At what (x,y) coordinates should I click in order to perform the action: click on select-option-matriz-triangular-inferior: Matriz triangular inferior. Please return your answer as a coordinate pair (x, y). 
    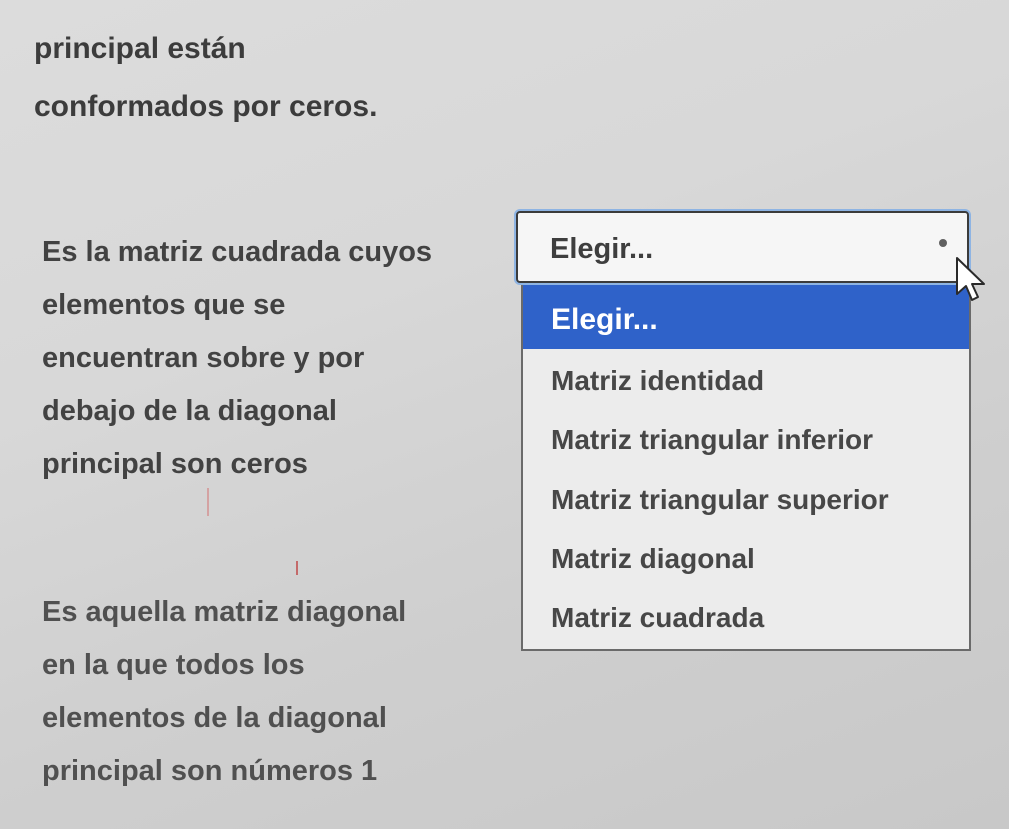
    Looking at the image, I should click on (746, 440).